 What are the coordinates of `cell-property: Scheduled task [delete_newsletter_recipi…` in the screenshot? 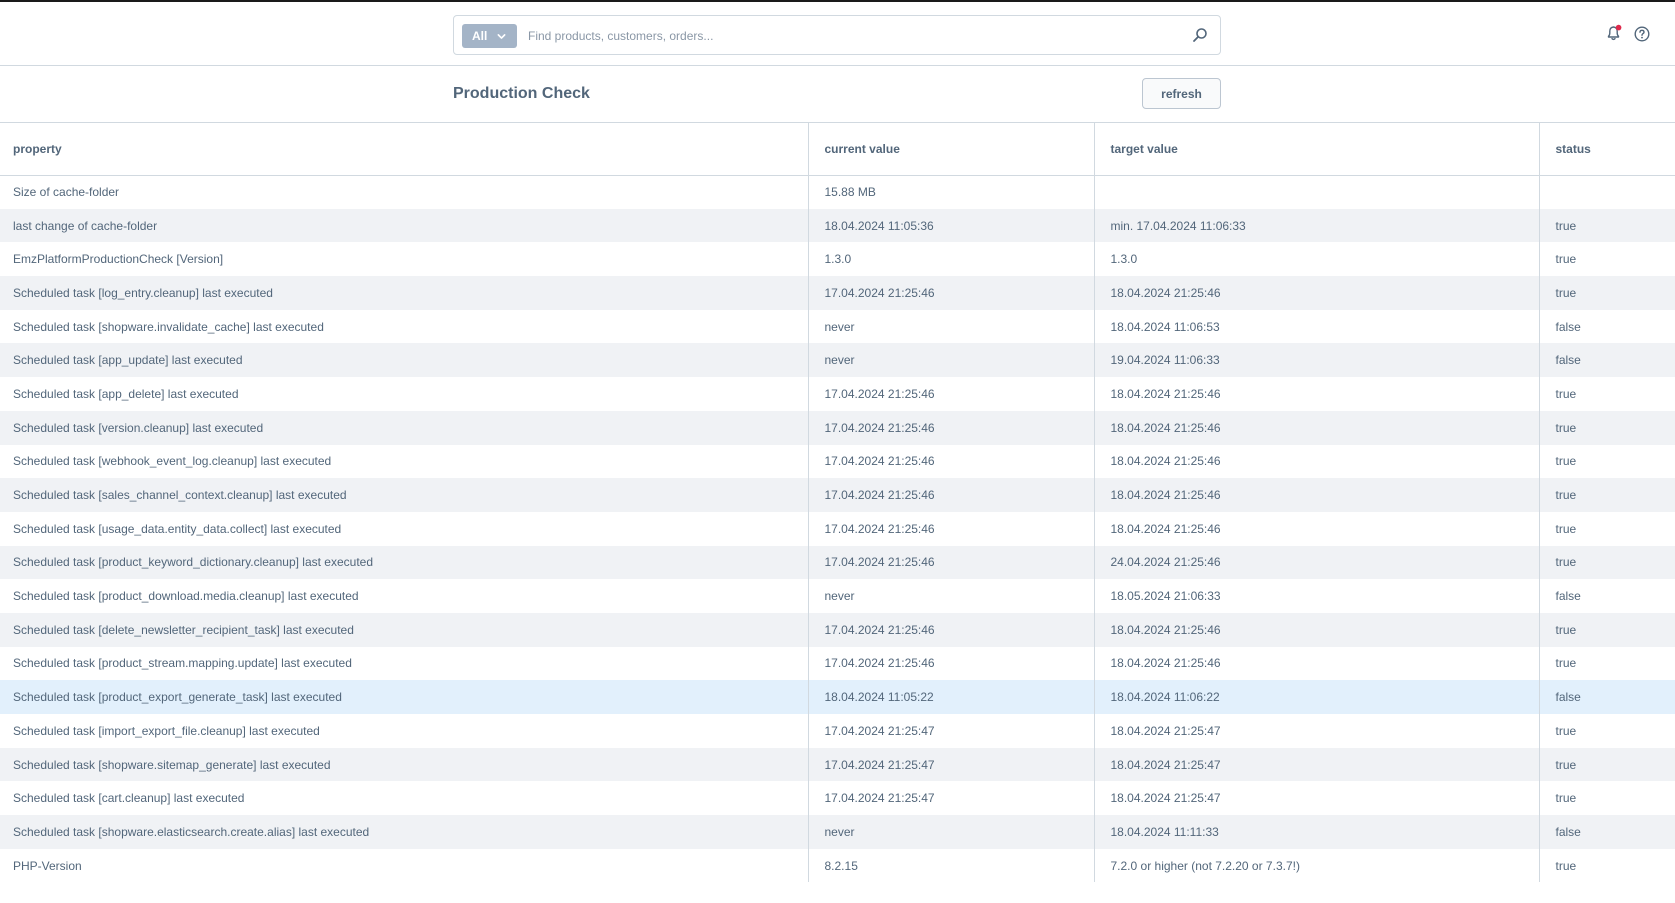 It's located at (404, 629).